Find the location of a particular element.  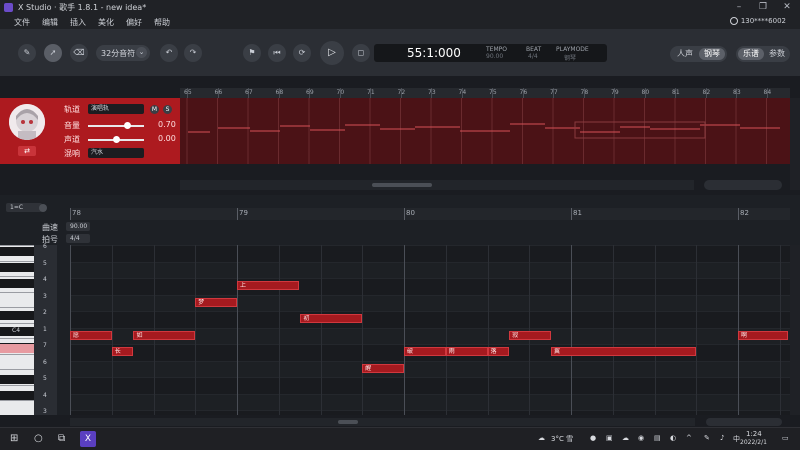

beat-value: 4/4 is located at coordinates (533, 56).